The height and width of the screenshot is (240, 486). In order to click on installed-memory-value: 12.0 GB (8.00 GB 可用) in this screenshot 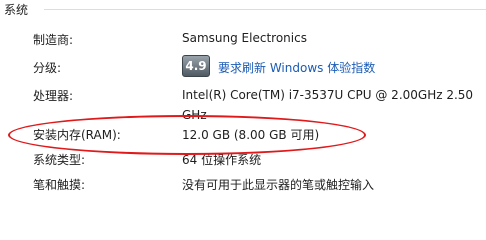, I will do `click(251, 135)`.